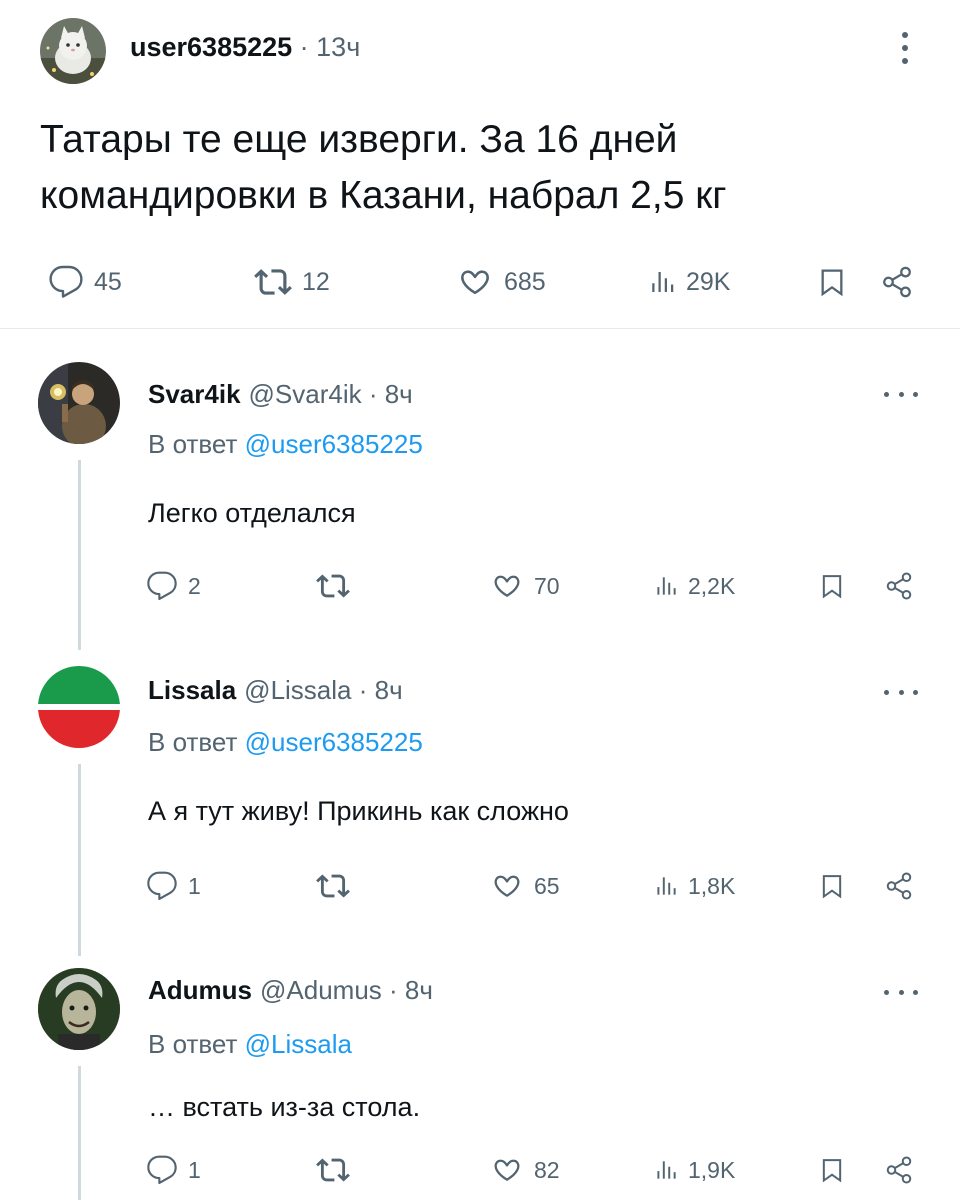 The width and height of the screenshot is (960, 1200). I want to click on reply-username: Svar4ik, so click(194, 394).